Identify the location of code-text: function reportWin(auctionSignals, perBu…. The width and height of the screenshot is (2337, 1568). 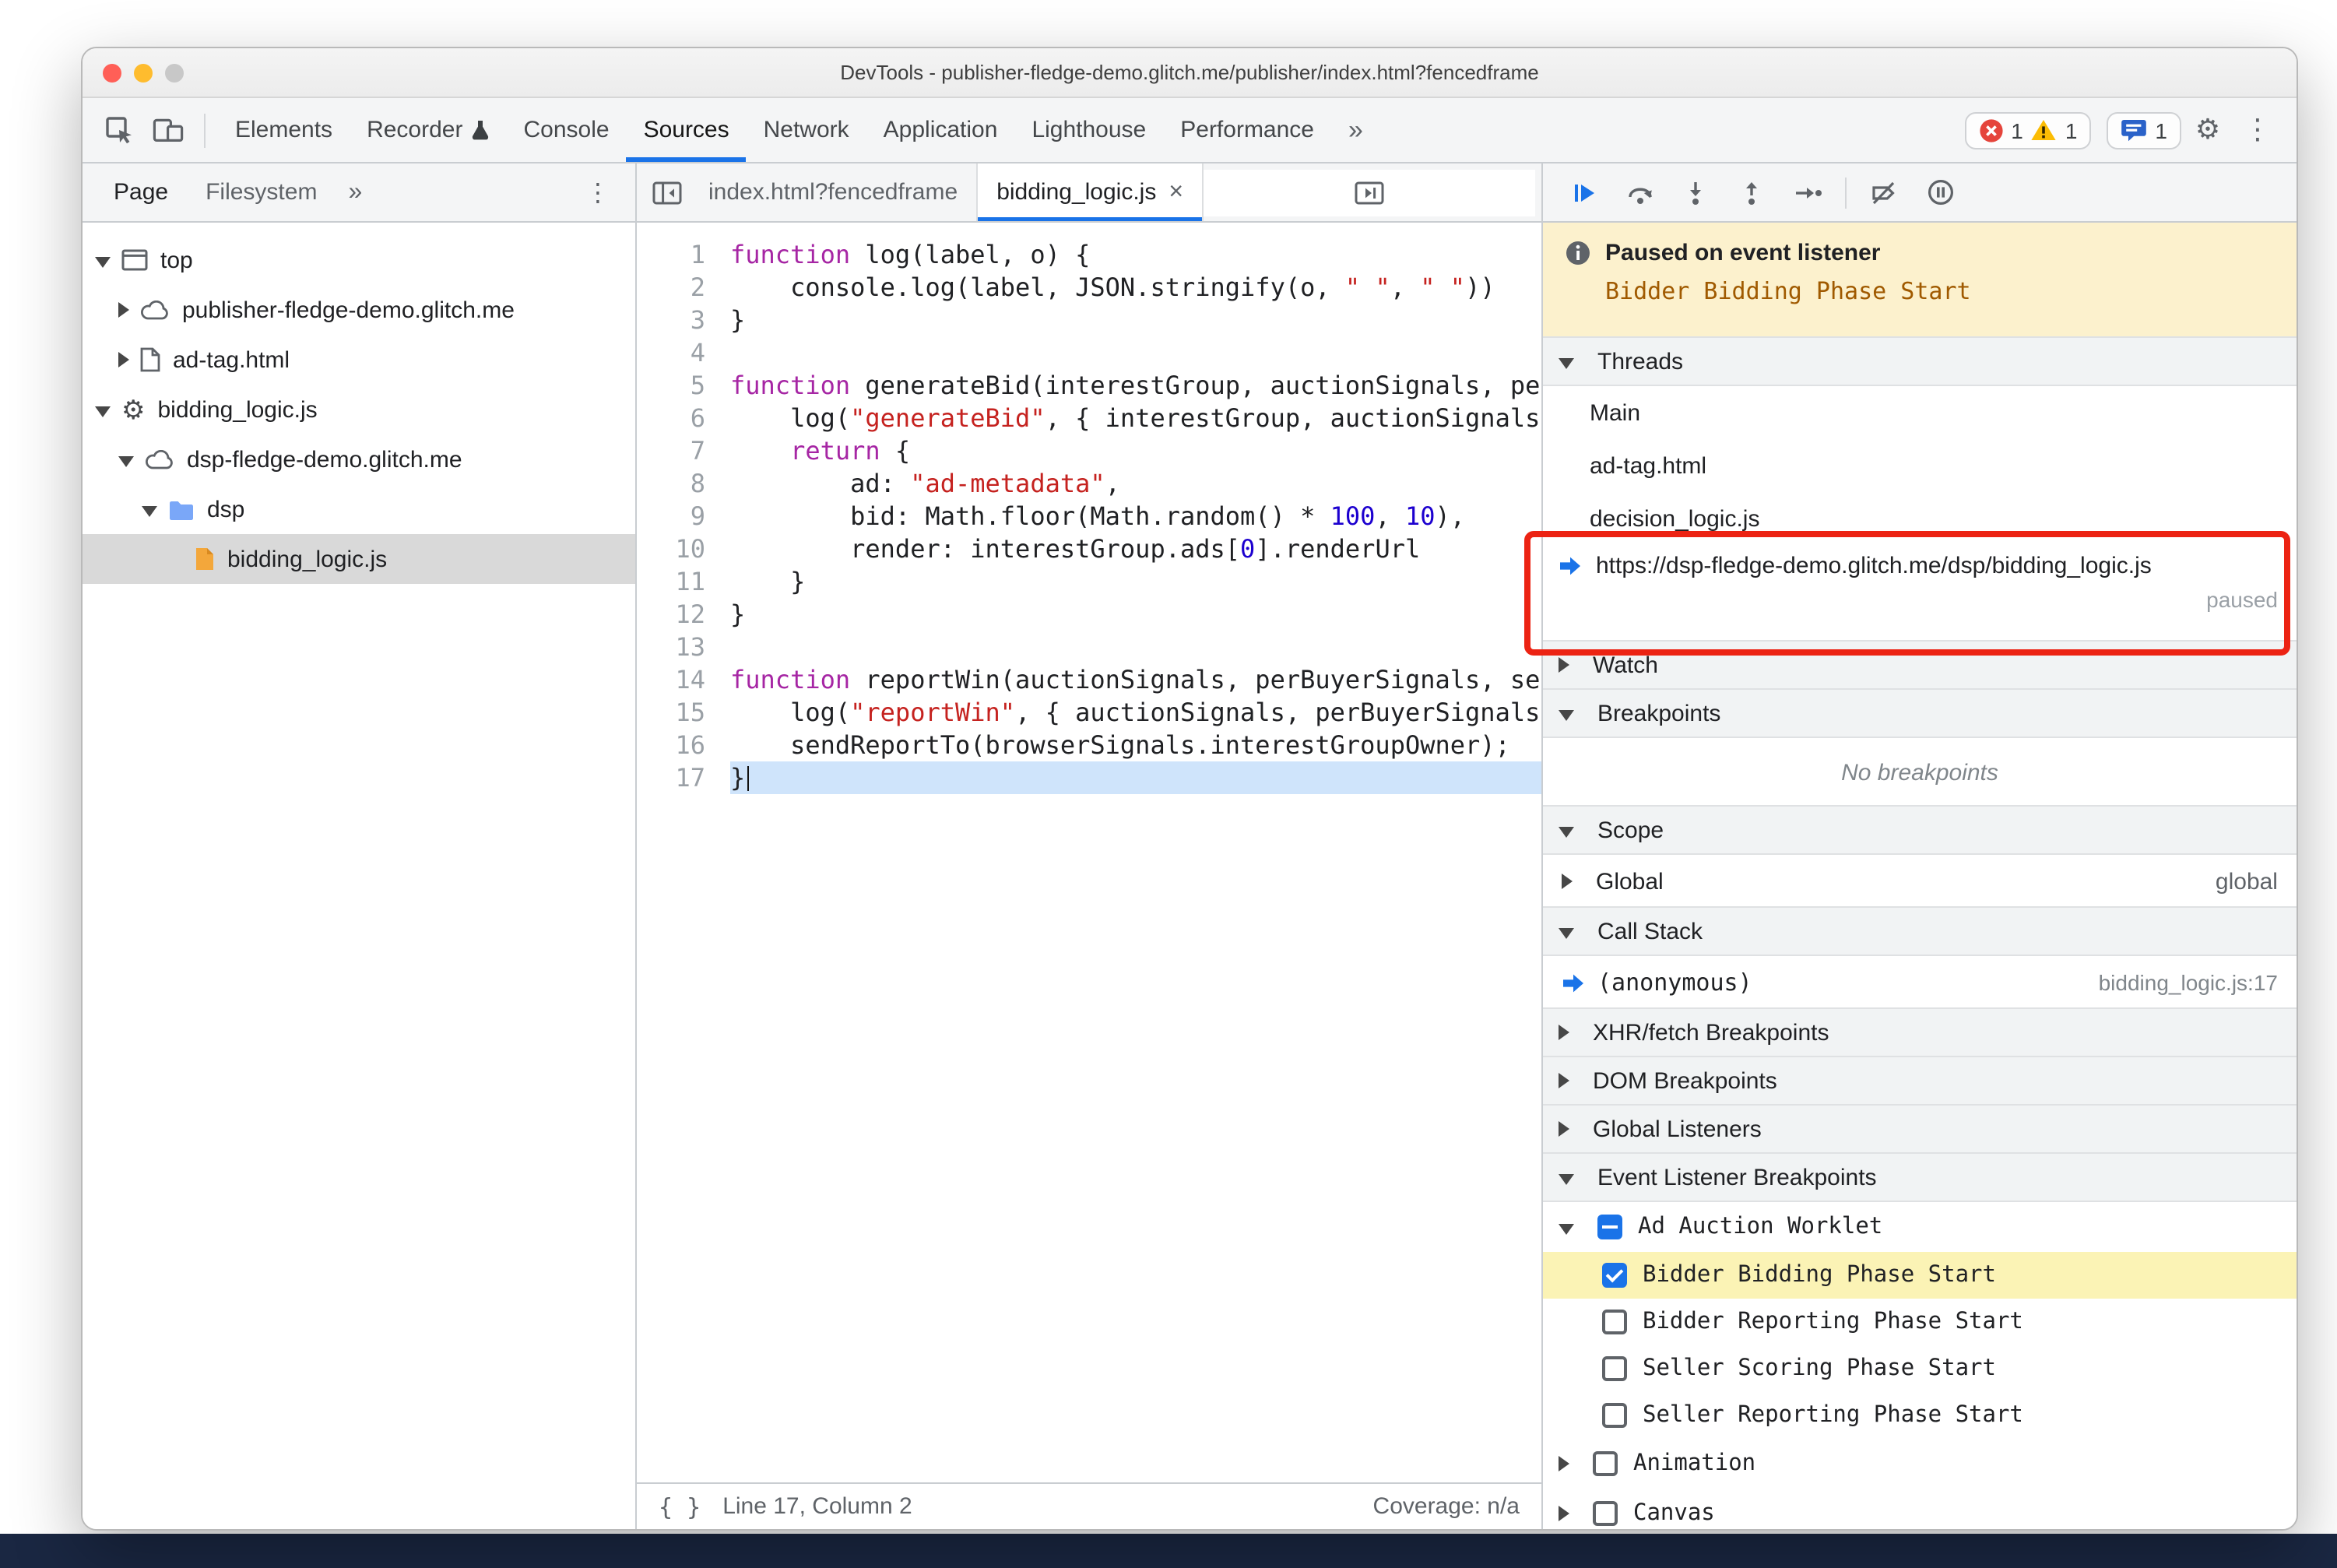
(1136, 679).